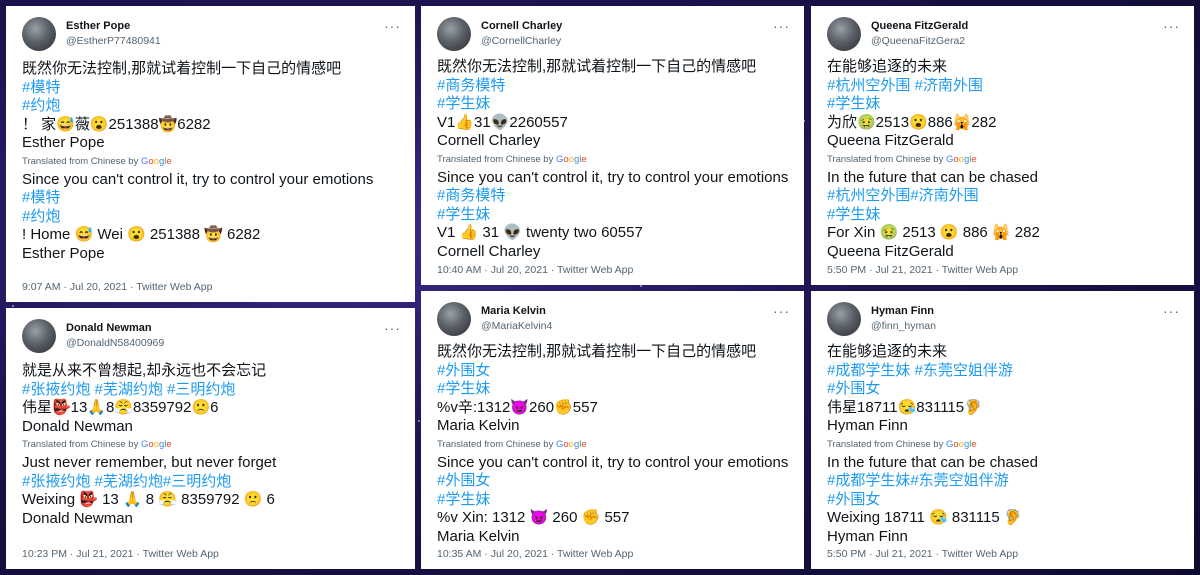 Image resolution: width=1200 pixels, height=575 pixels. I want to click on user-handle: @EstherP77480941, so click(113, 41).